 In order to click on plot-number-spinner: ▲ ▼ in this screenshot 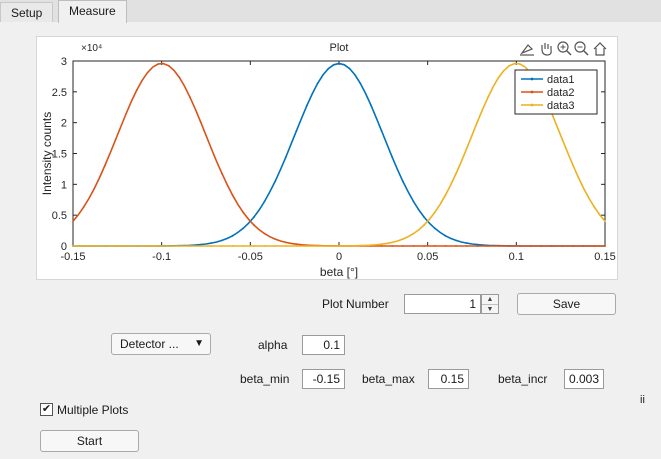, I will do `click(490, 304)`.